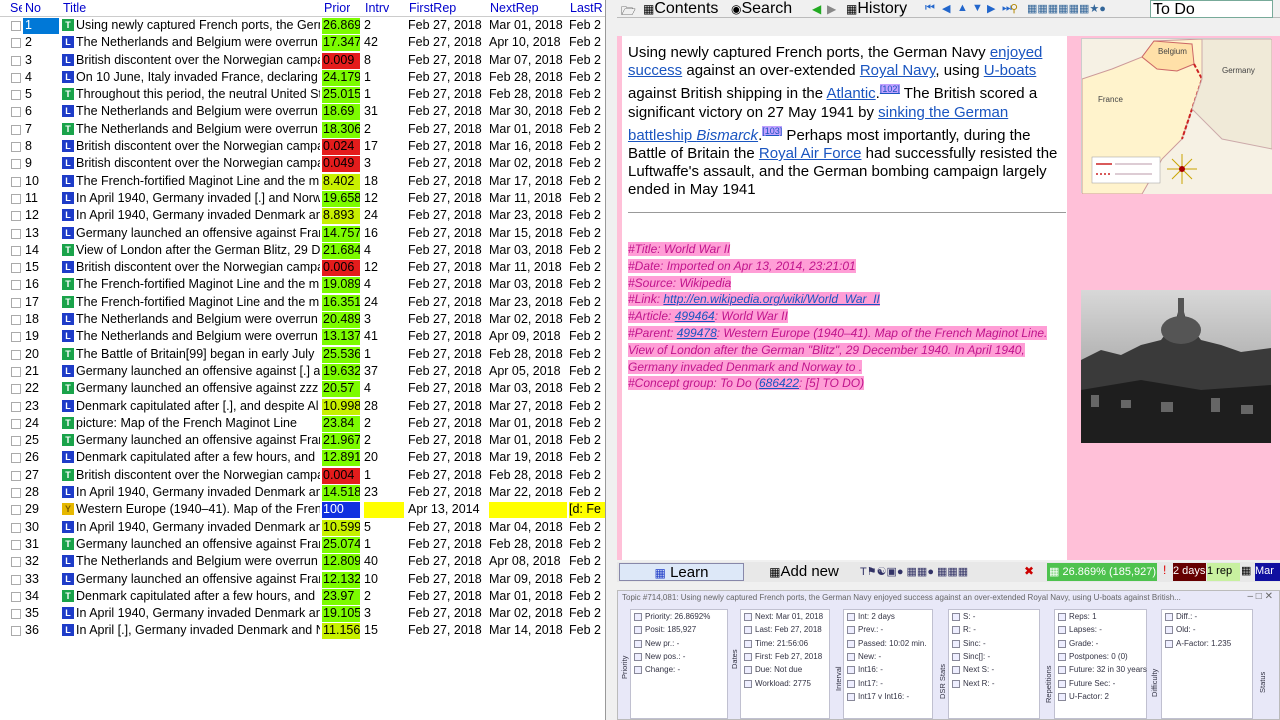 This screenshot has height=720, width=1280. What do you see at coordinates (761, 9) in the screenshot?
I see `search-button: ◉Search` at bounding box center [761, 9].